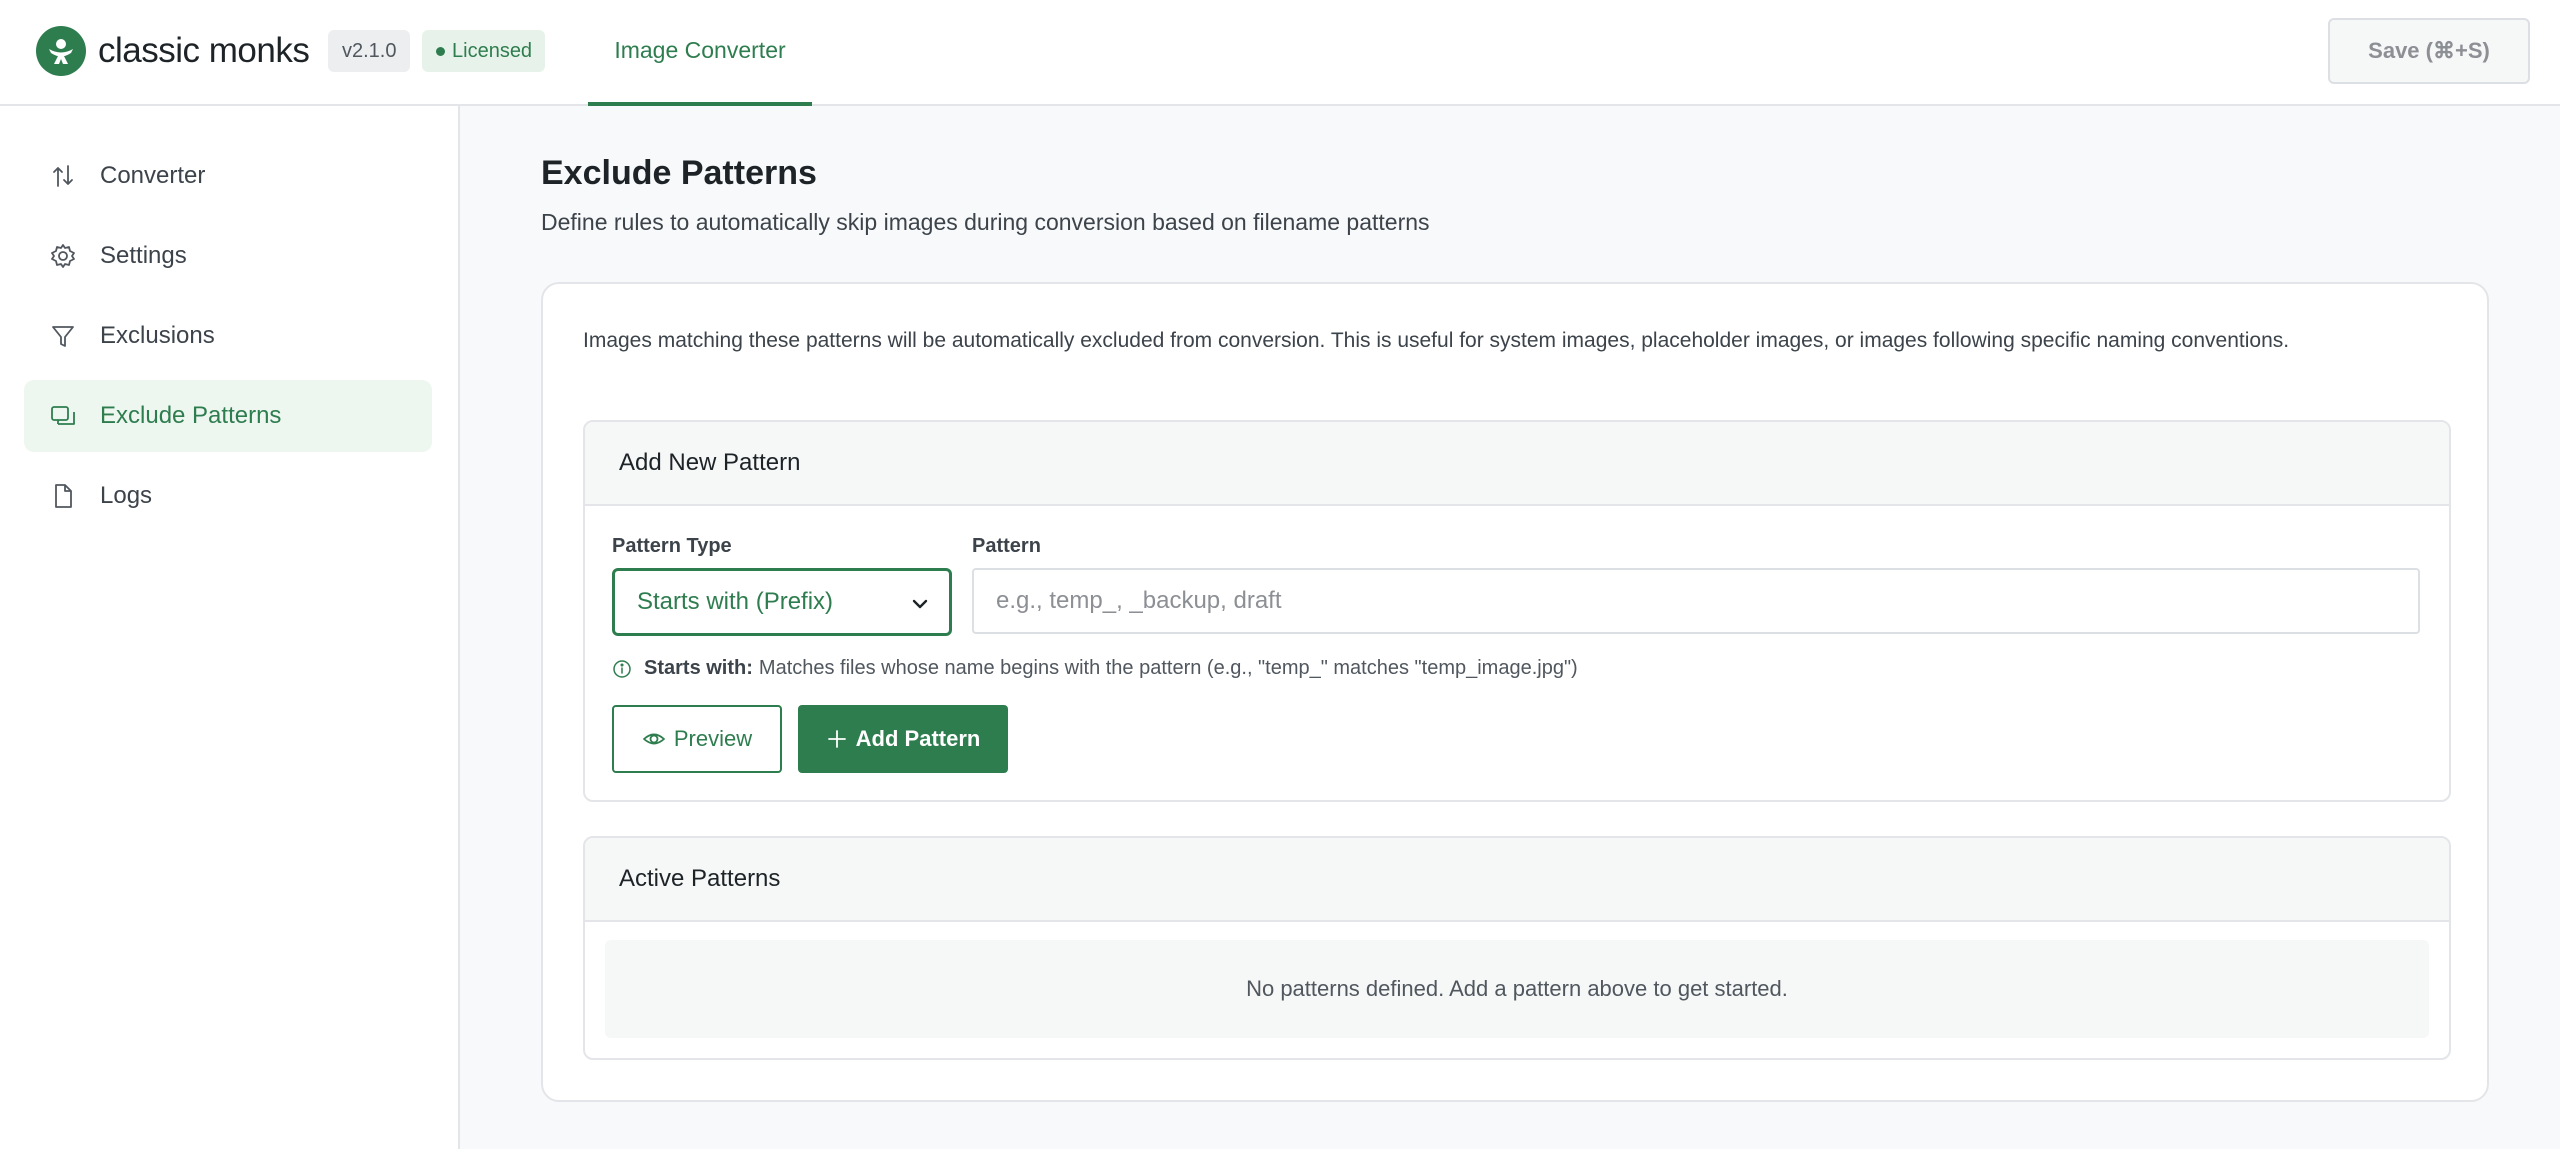 Image resolution: width=2560 pixels, height=1149 pixels. What do you see at coordinates (228, 336) in the screenshot?
I see `sidebar-item-exclusions: Exclusions` at bounding box center [228, 336].